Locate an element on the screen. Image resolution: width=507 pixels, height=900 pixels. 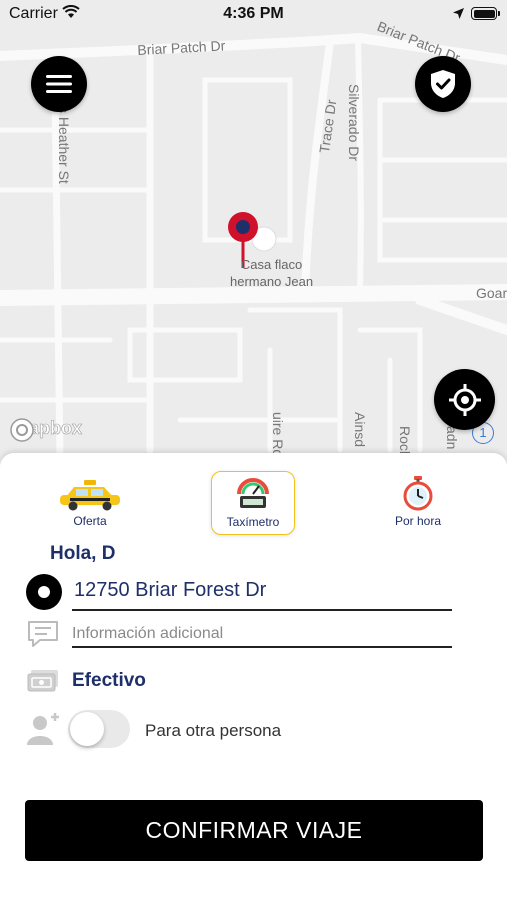
crosshair-icon is located at coordinates (464, 399).